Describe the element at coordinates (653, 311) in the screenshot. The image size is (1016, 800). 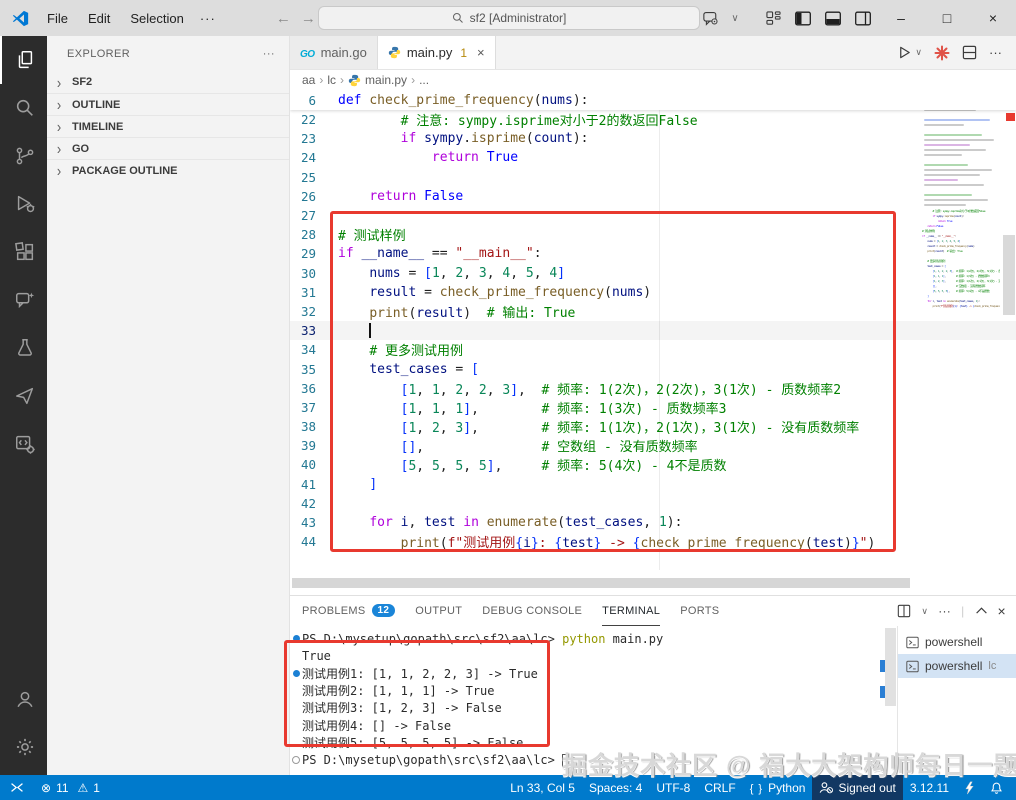
I see `code-line: 32 print(result) # 输出: True` at that location.